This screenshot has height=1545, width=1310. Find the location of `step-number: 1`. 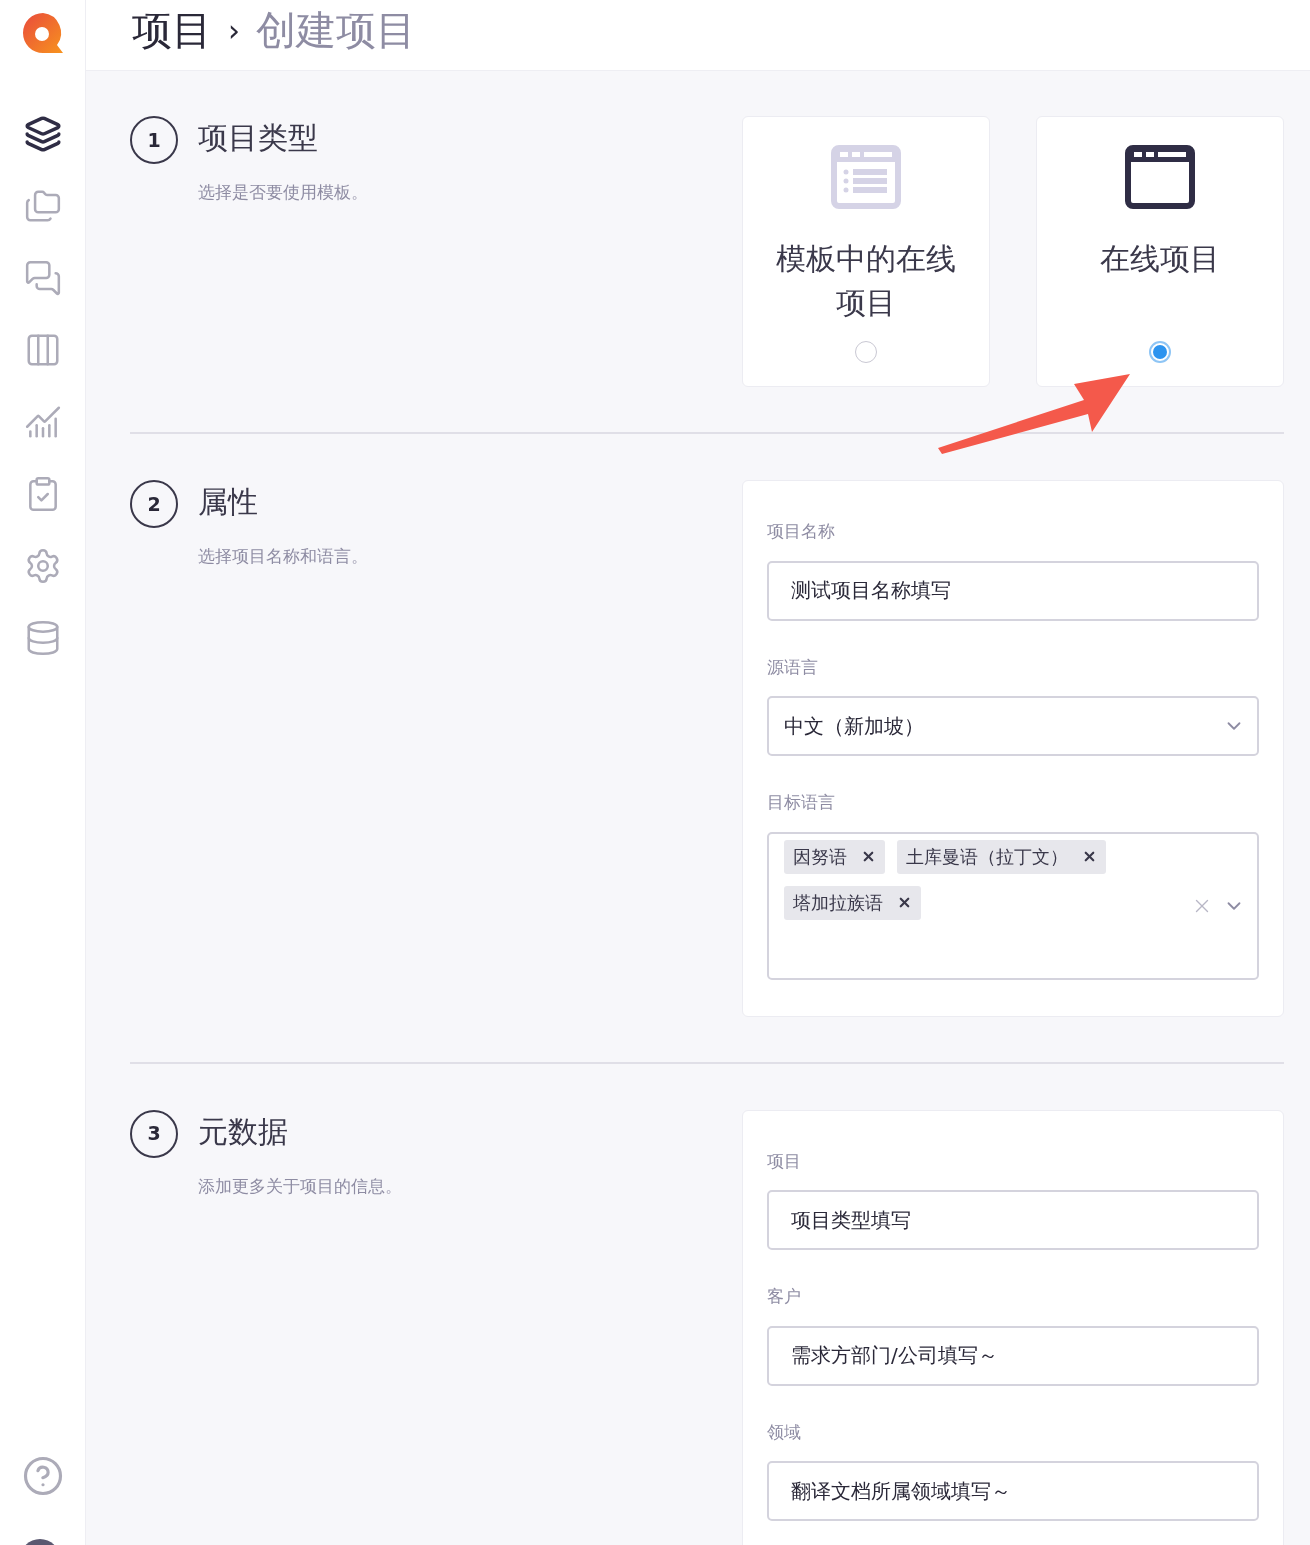

step-number: 1 is located at coordinates (154, 140).